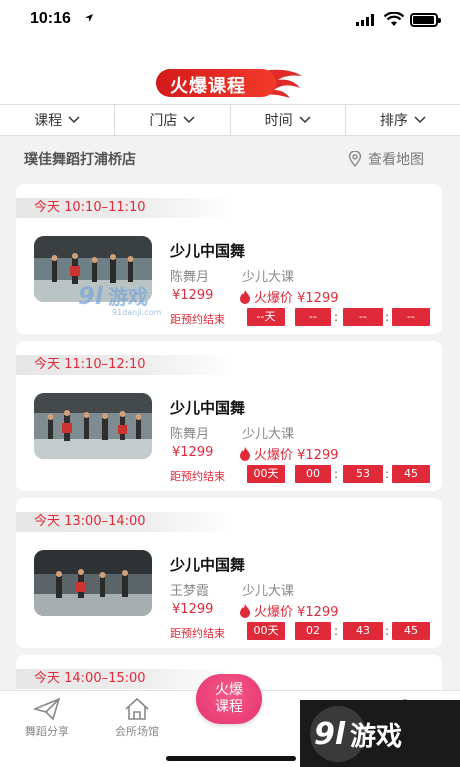 Image resolution: width=460 pixels, height=767 pixels. Describe the element at coordinates (126, 365) in the screenshot. I see `course-time: 今天 11:10–12:10` at that location.